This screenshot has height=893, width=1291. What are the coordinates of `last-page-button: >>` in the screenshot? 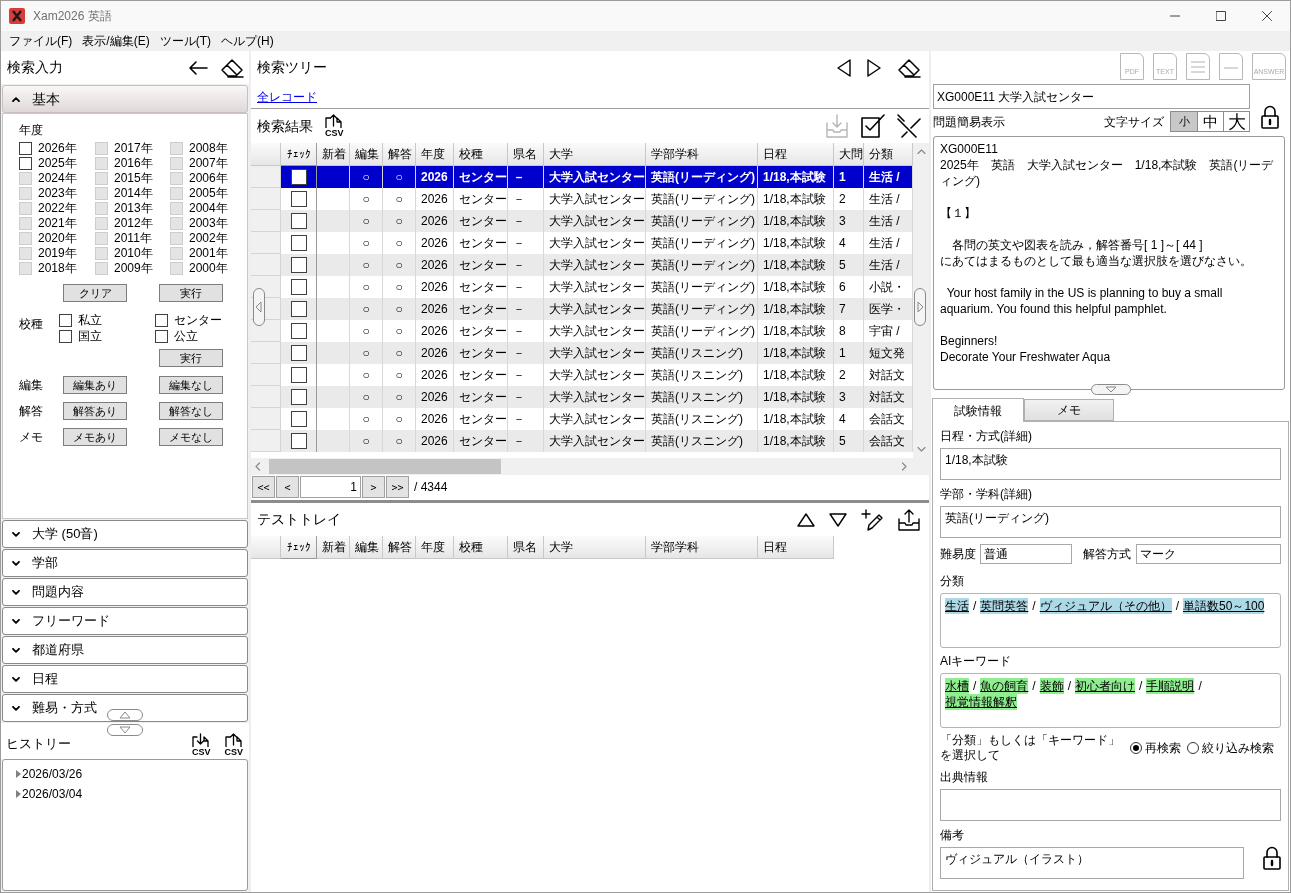 It's located at (397, 487).